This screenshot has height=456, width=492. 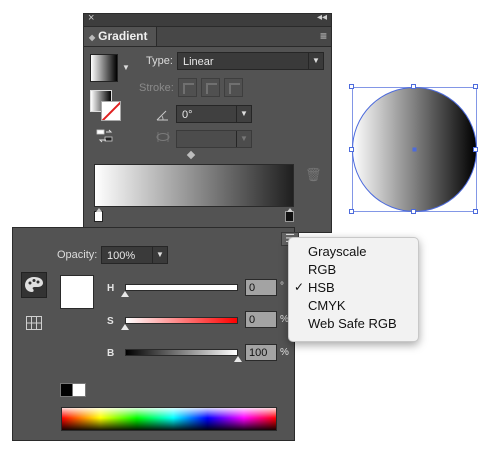 What do you see at coordinates (207, 19) in the screenshot?
I see `panel-title-strip: × ◂◂` at bounding box center [207, 19].